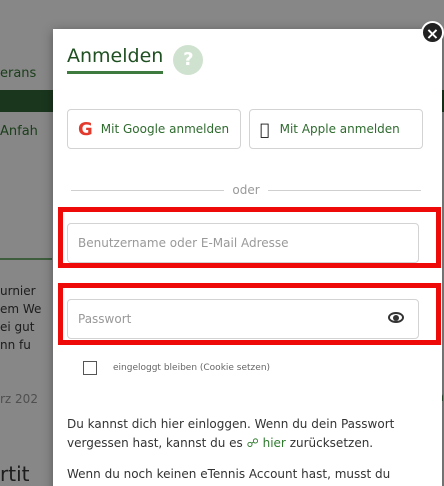 The width and height of the screenshot is (444, 486). I want to click on dialog-header: Anmelden ?, so click(135, 59).